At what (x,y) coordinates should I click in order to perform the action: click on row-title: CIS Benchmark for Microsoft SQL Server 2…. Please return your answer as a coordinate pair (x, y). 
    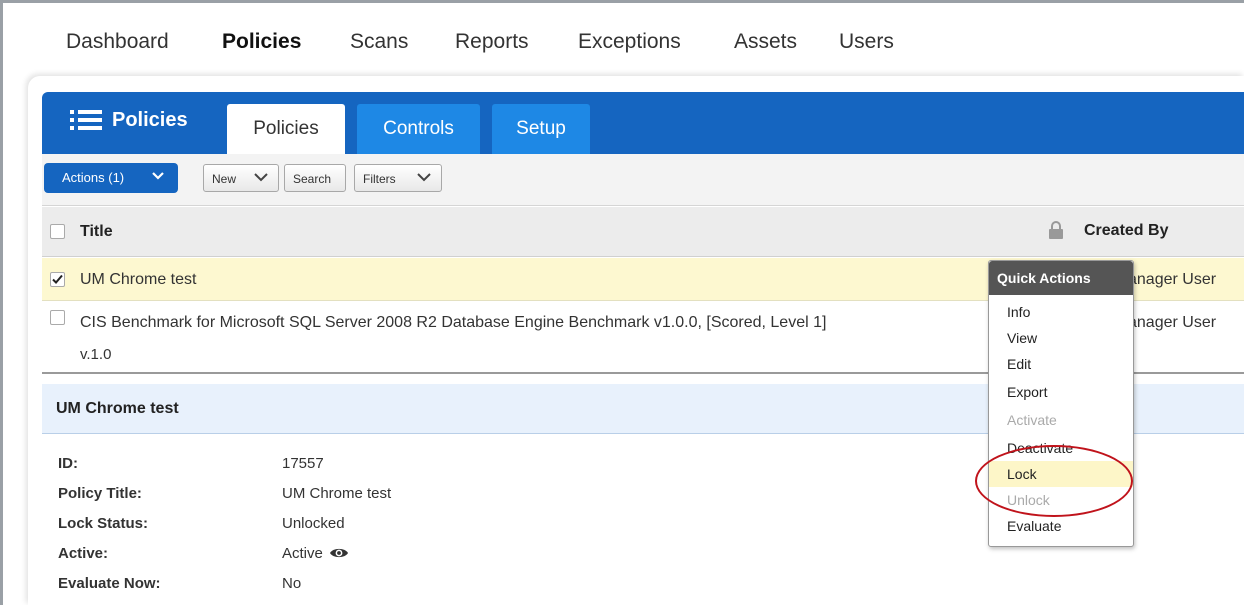
    Looking at the image, I should click on (453, 323).